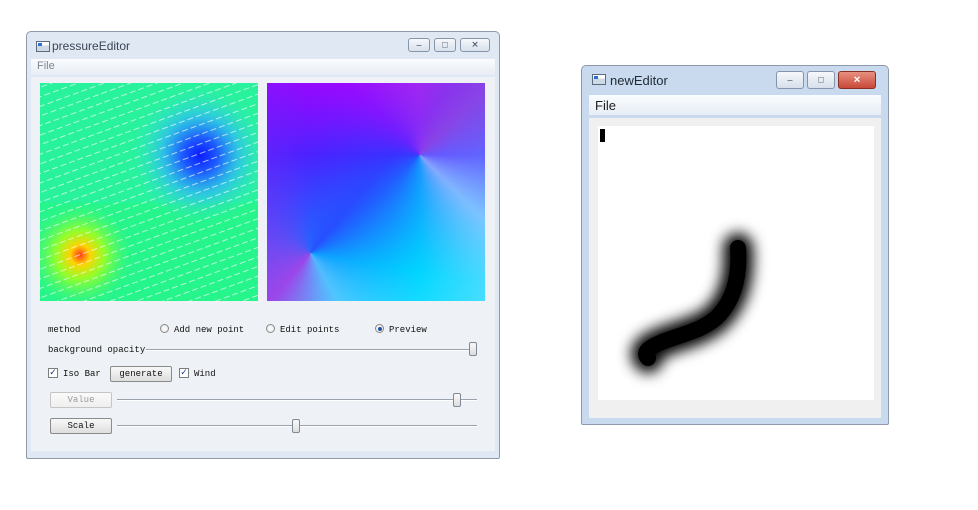 This screenshot has height=510, width=978. I want to click on pressure-editor-titlebar: pressureEditor – □ ✕, so click(263, 44).